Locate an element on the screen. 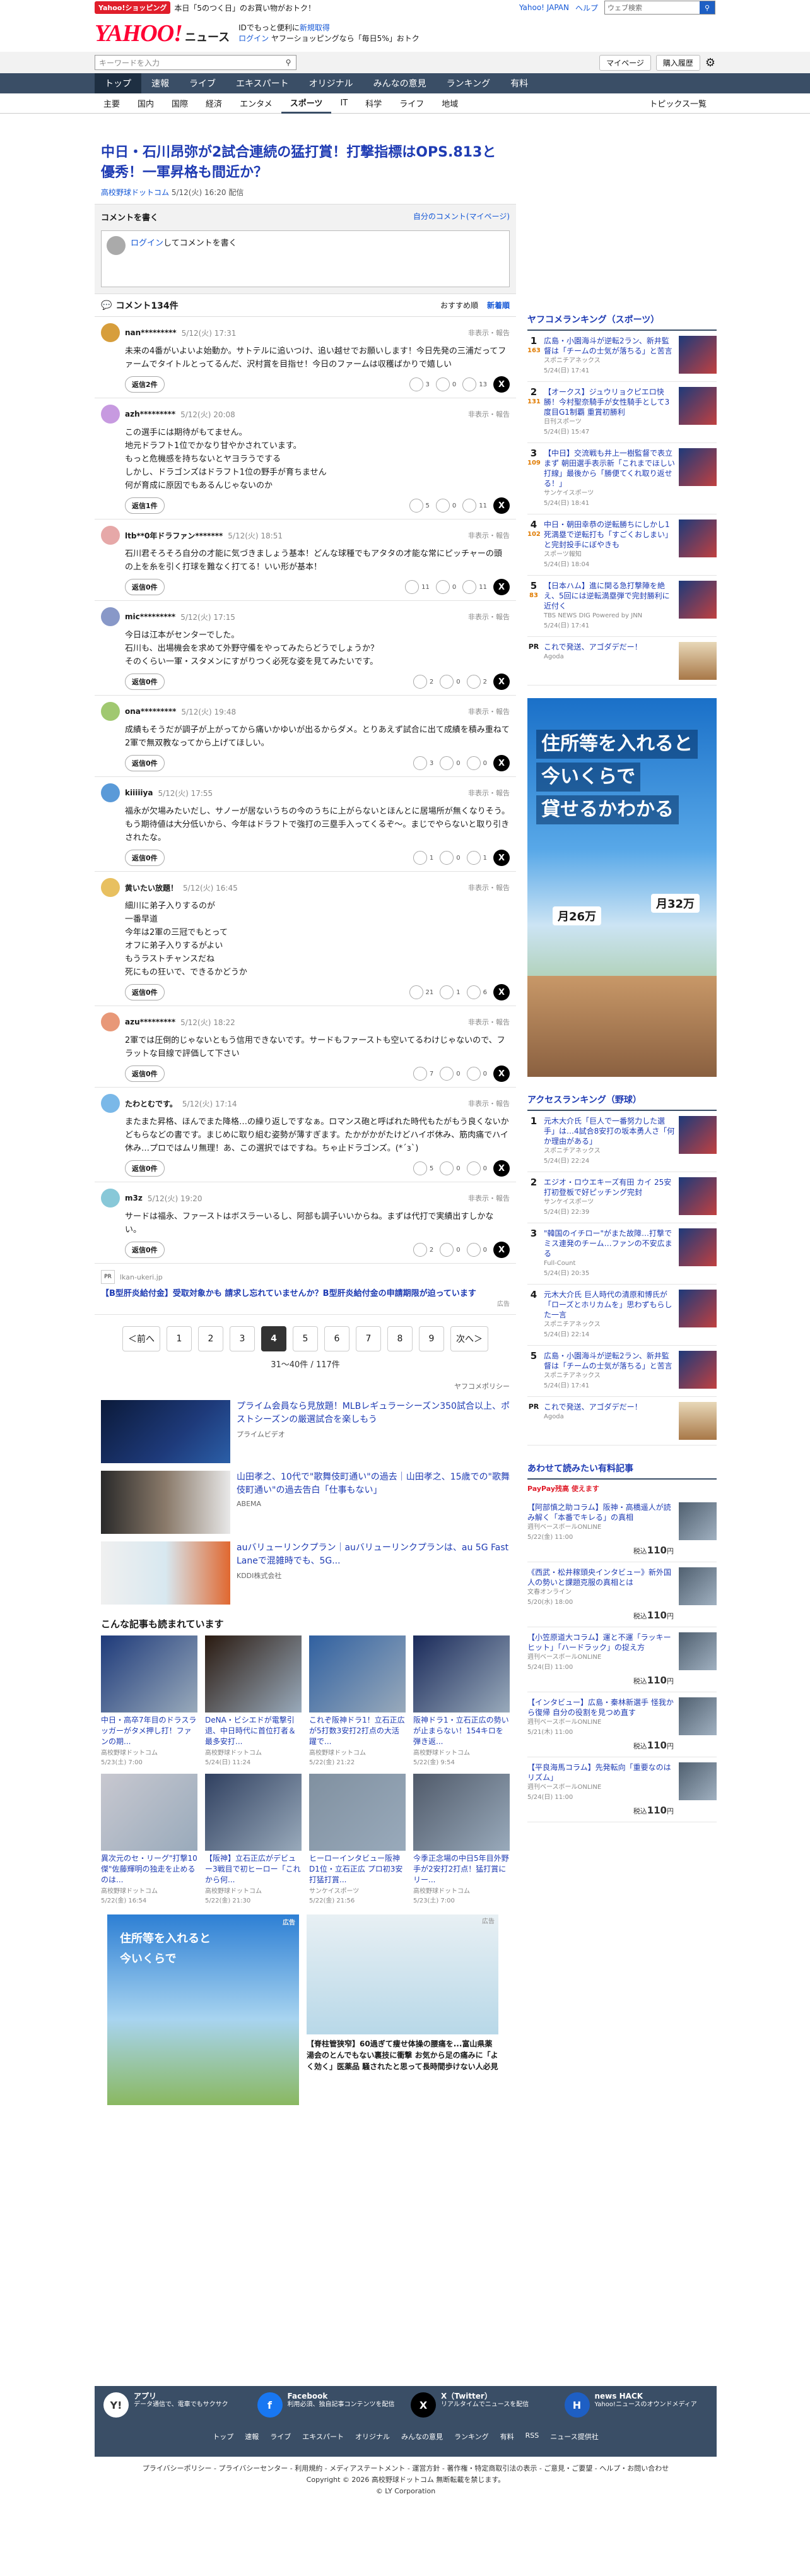 Image resolution: width=810 pixels, height=2576 pixels. nav-opinion: みんなの意見 is located at coordinates (400, 83).